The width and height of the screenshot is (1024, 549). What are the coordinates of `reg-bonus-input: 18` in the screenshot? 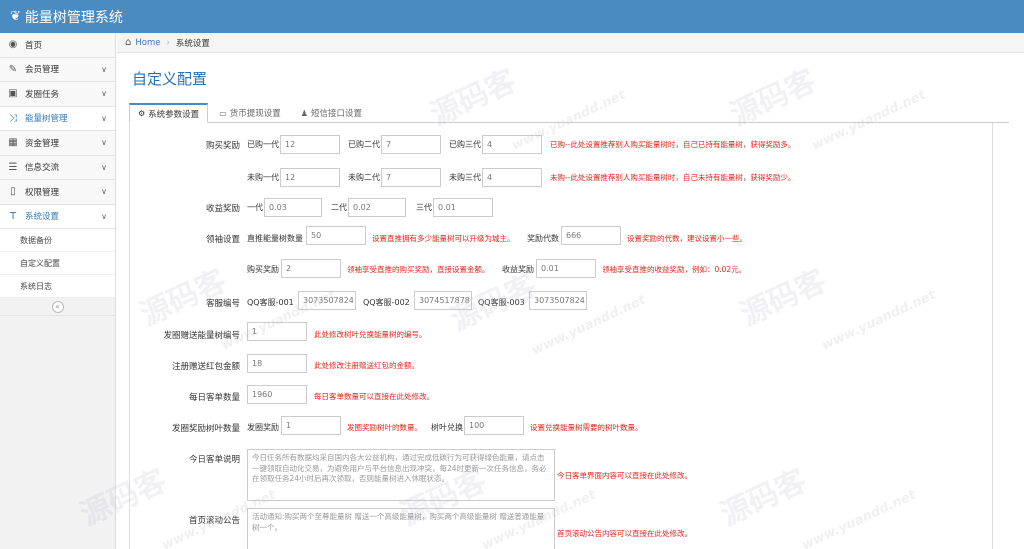 It's located at (277, 363).